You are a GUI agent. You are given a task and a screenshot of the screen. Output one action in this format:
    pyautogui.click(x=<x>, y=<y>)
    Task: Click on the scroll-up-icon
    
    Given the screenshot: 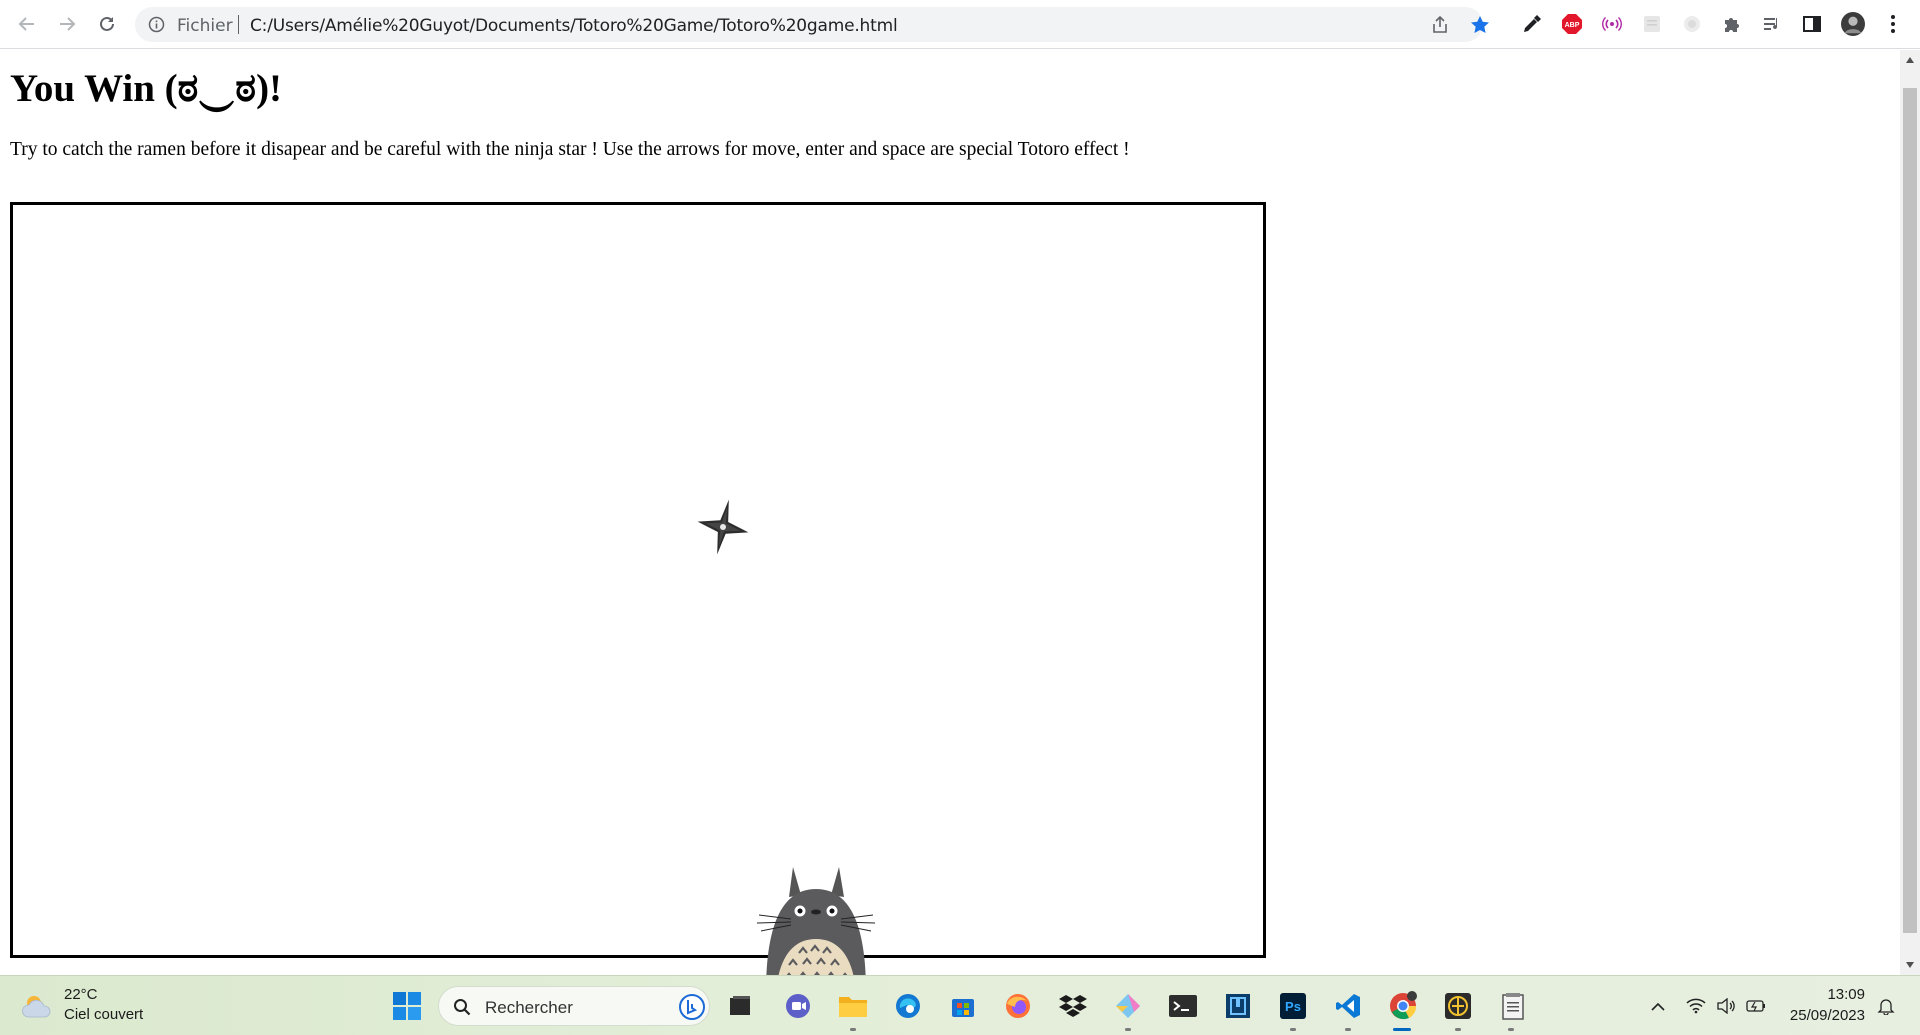 What is the action you would take?
    pyautogui.click(x=1910, y=60)
    